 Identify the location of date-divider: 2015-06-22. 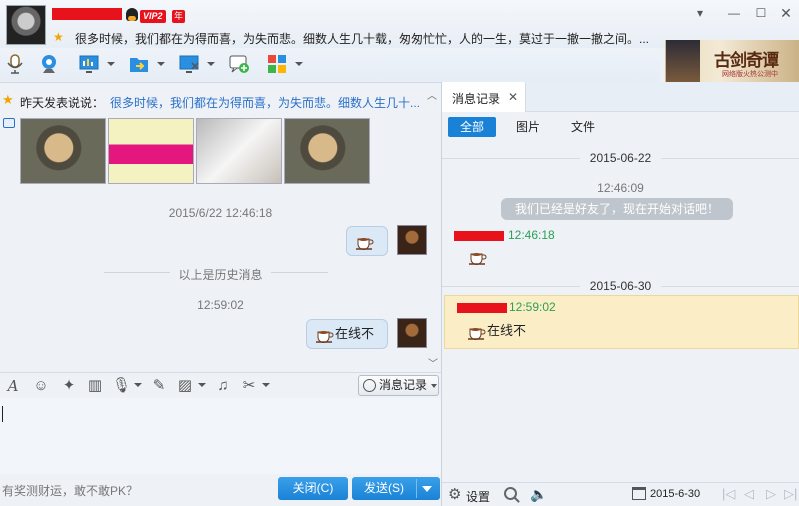
(620, 158).